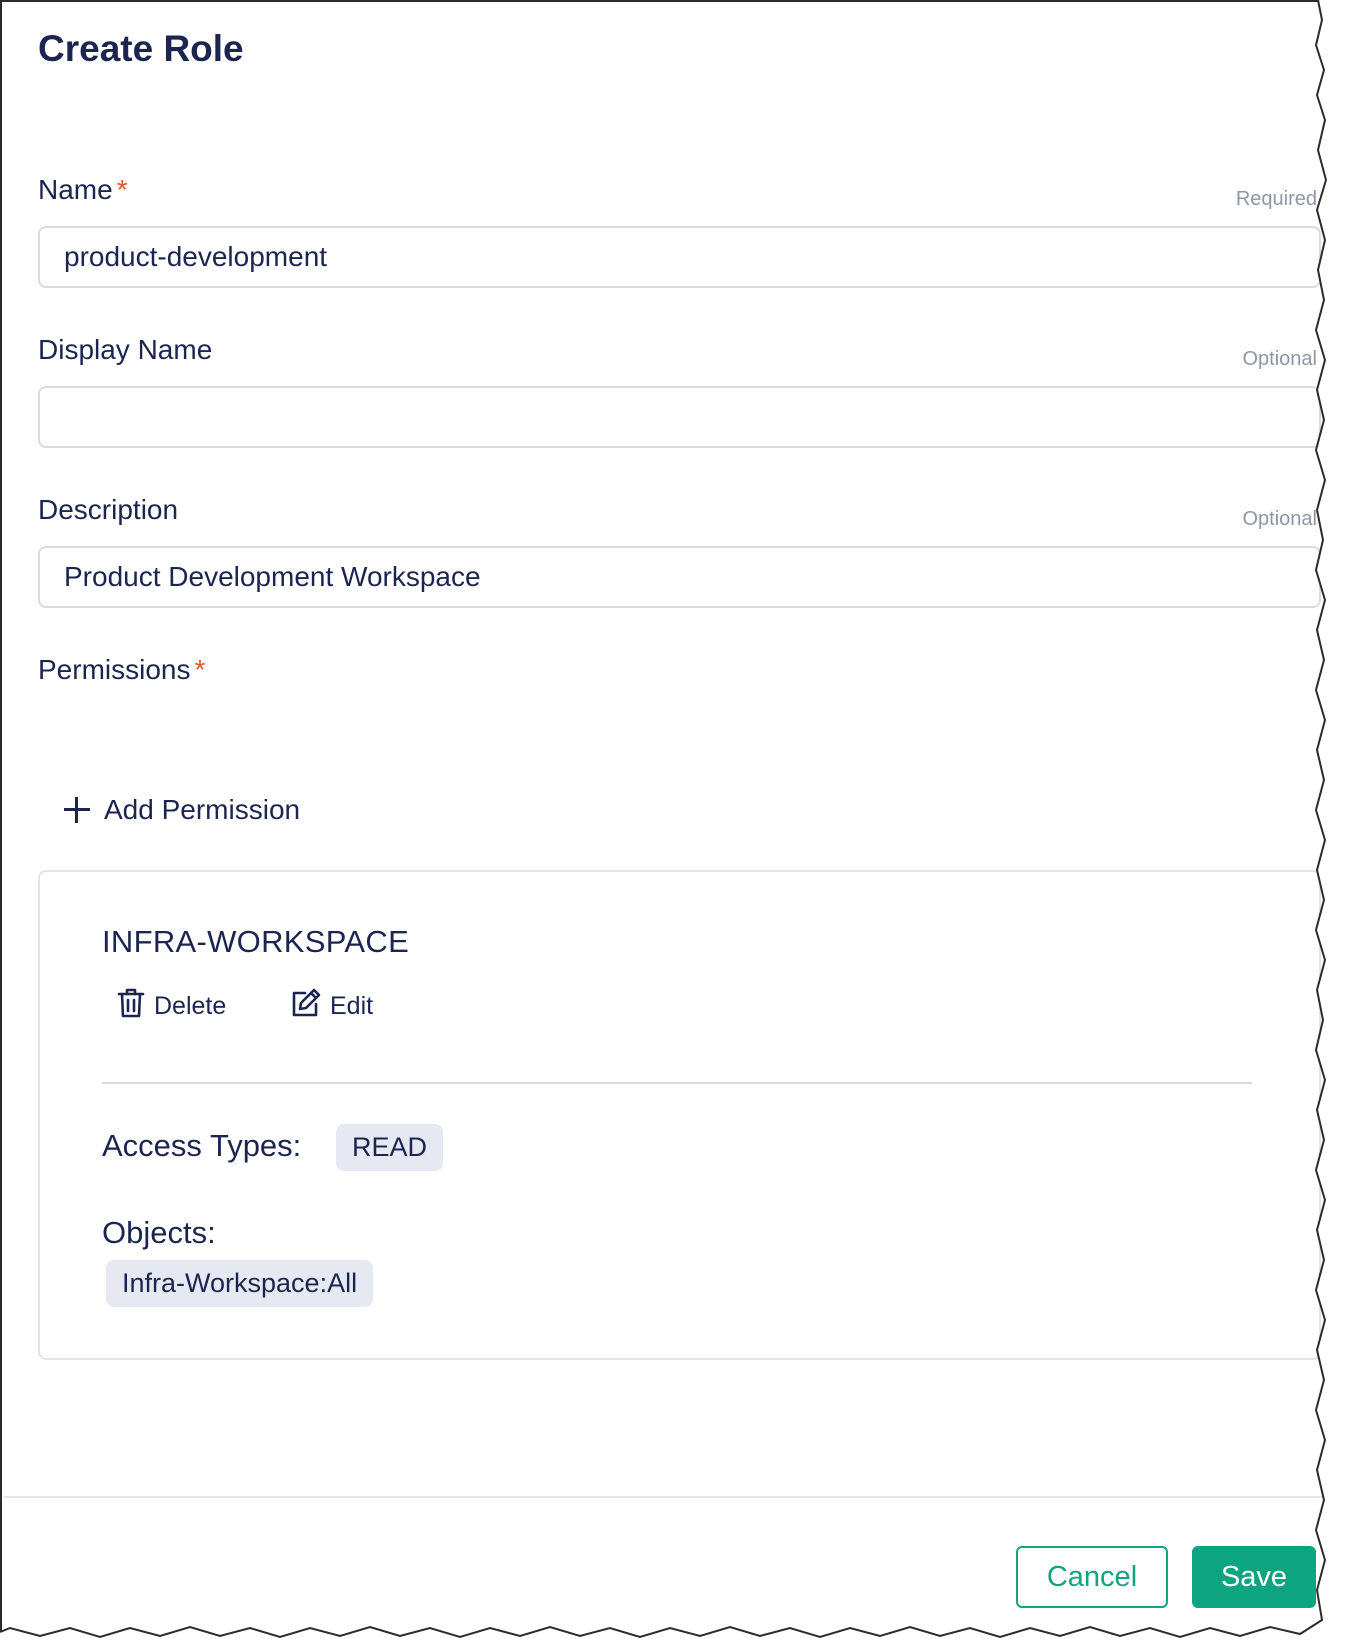  What do you see at coordinates (390, 1147) in the screenshot?
I see `access-type-chip: READ` at bounding box center [390, 1147].